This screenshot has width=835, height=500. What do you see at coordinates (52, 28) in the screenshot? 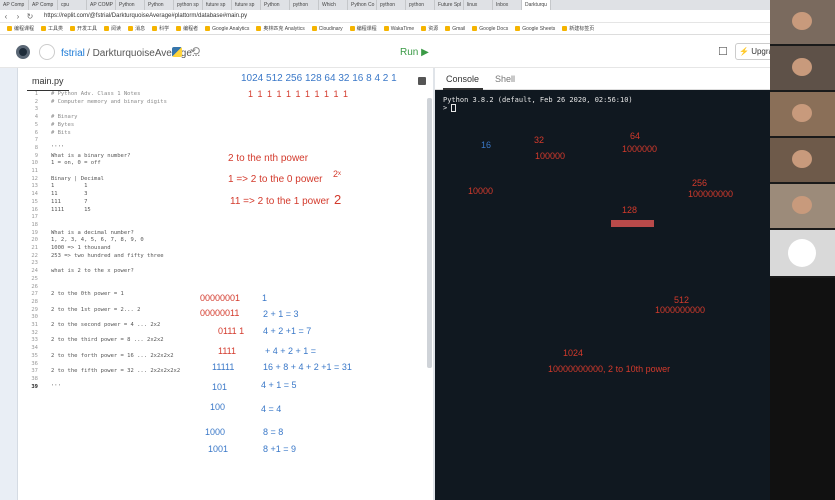
I see `bookmark-item: 工具类` at bounding box center [52, 28].